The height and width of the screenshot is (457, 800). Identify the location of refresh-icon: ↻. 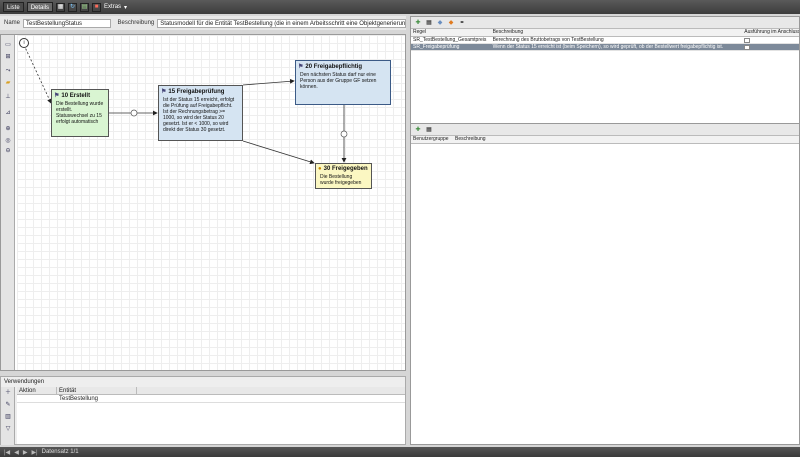
(73, 7).